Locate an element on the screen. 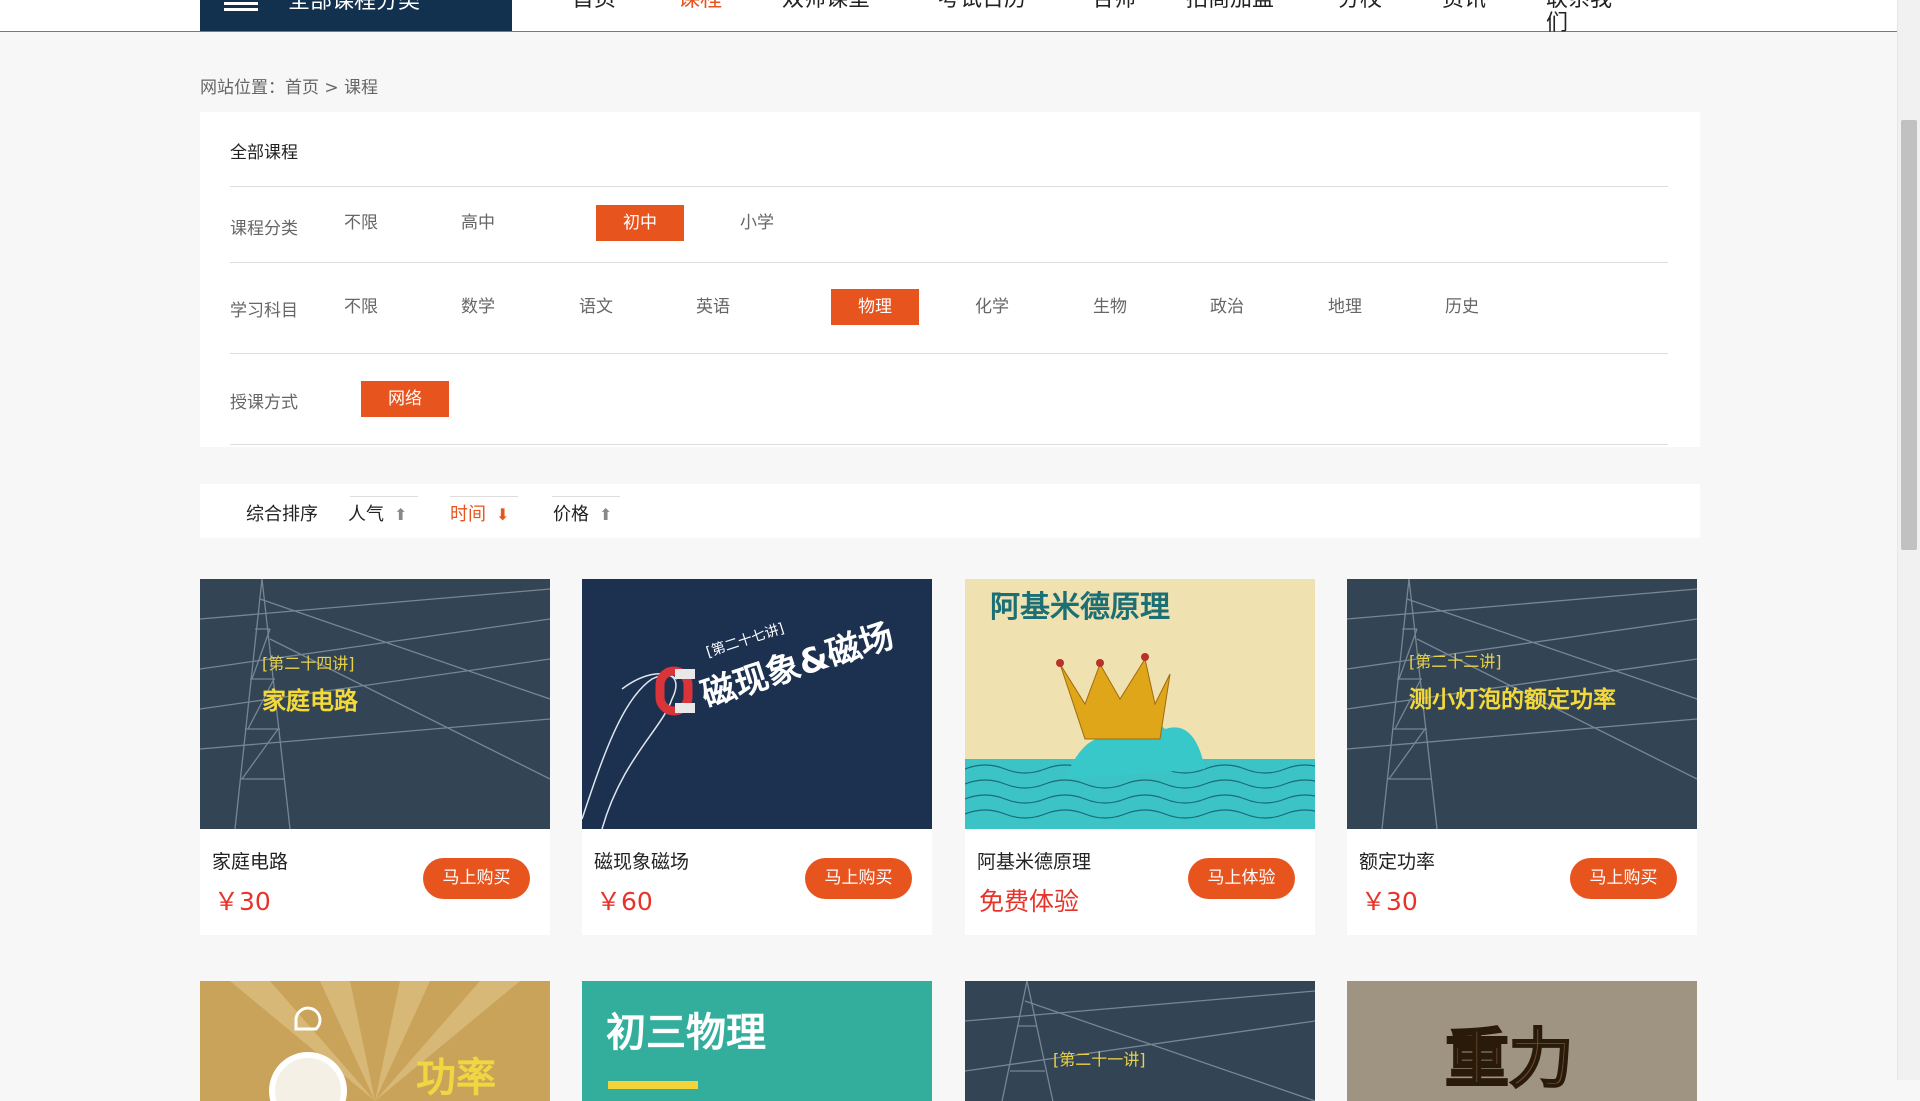 The width and height of the screenshot is (1920, 1101). filter-option-high-school: 高中 is located at coordinates (478, 223).